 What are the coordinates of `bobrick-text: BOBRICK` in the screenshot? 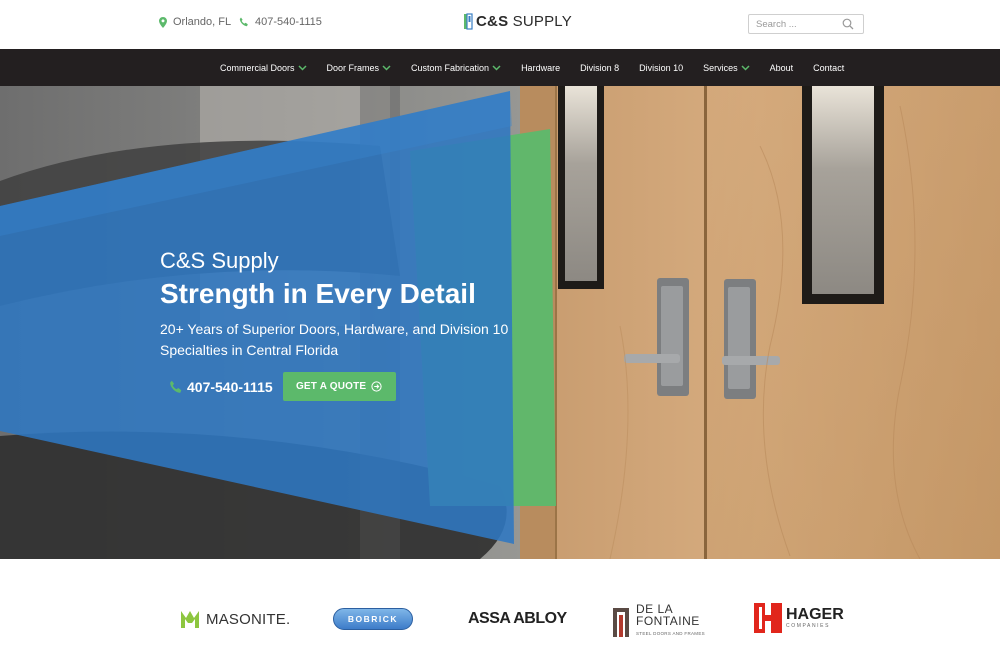 It's located at (373, 619).